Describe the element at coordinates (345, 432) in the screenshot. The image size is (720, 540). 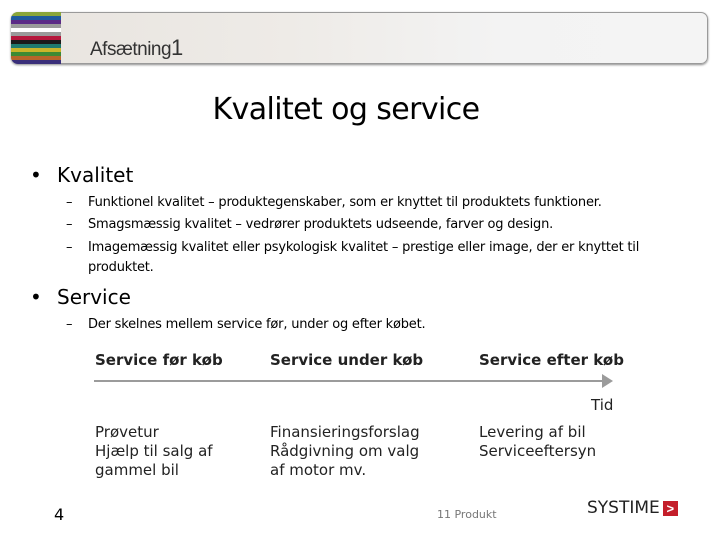
I see `phase-item: Finansieringsforslag` at that location.